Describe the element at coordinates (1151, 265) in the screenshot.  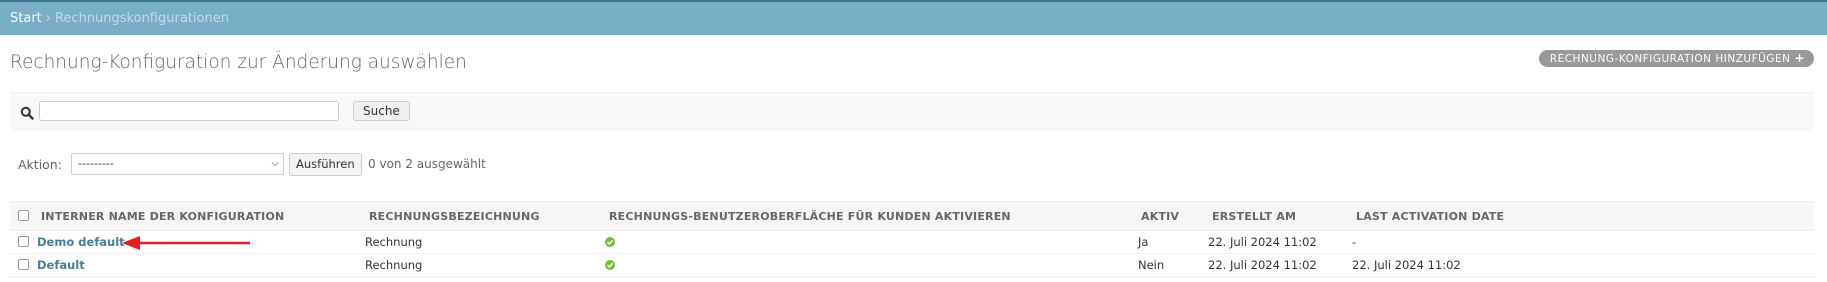
I see `active-cell: Nein` at that location.